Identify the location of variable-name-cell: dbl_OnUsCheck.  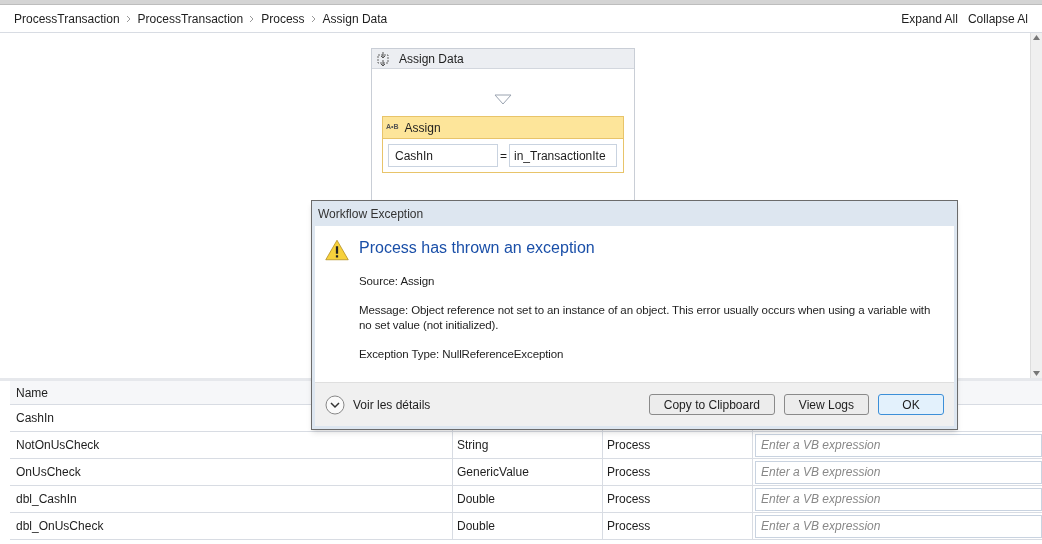
(231, 526).